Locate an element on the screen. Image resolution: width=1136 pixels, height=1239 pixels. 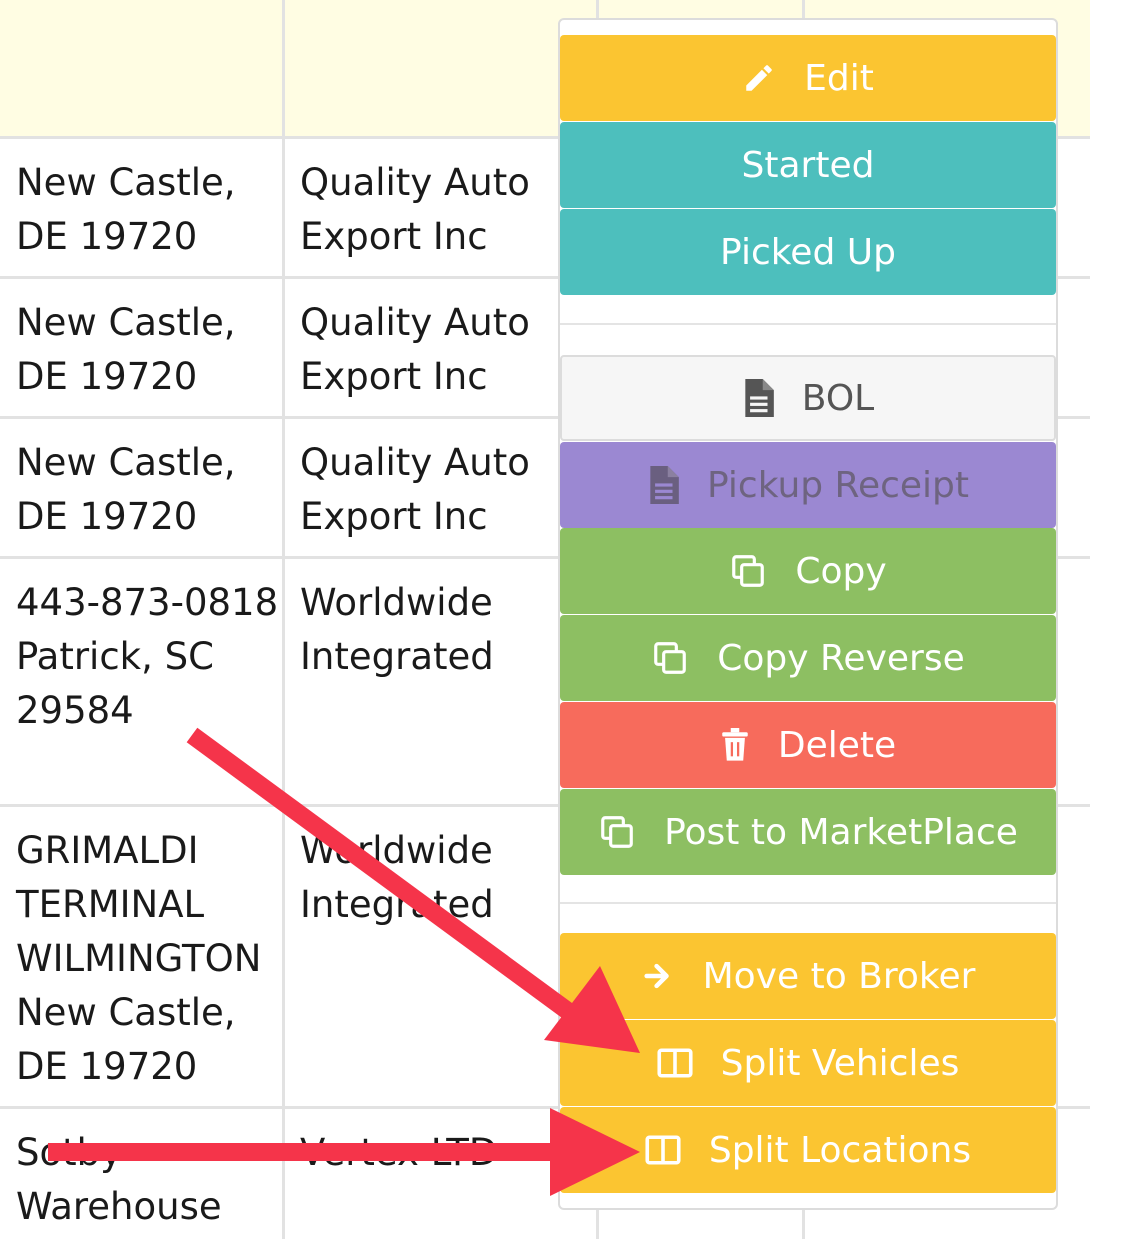
location-line: Patrick, SC is located at coordinates (115, 656).